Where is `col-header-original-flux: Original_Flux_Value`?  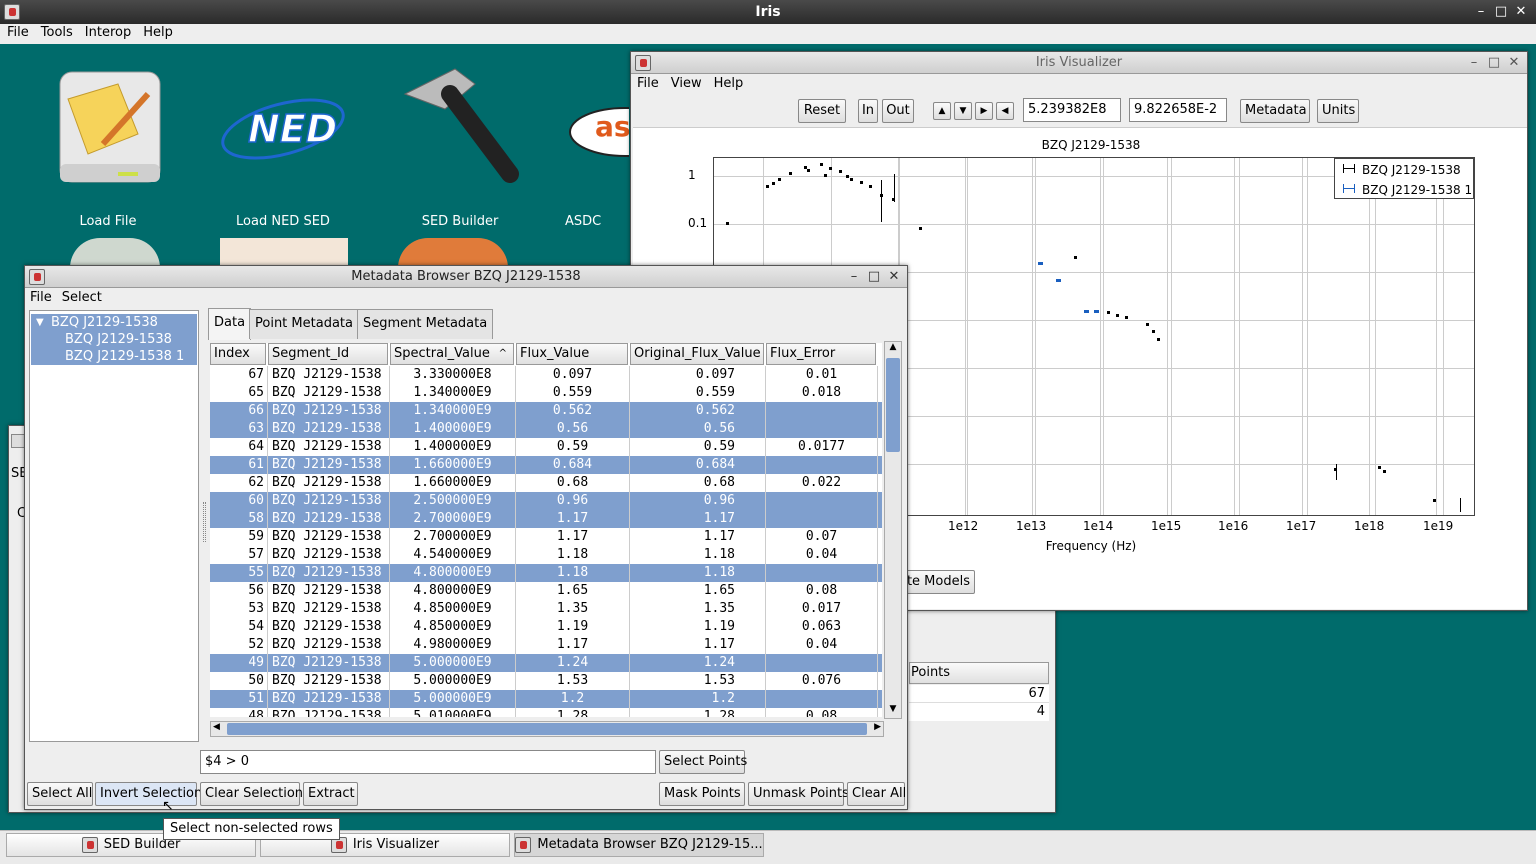 col-header-original-flux: Original_Flux_Value is located at coordinates (697, 354).